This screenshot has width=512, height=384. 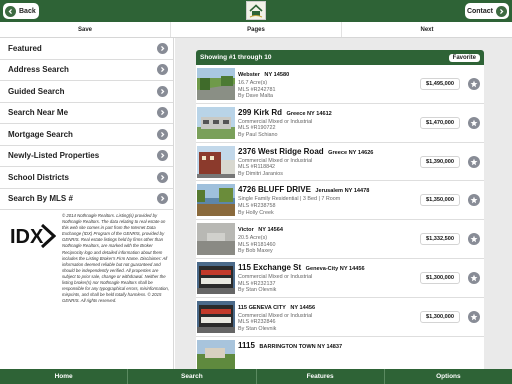 I want to click on listing-city: BARRINGTON TOWN NY 14837, so click(x=301, y=346).